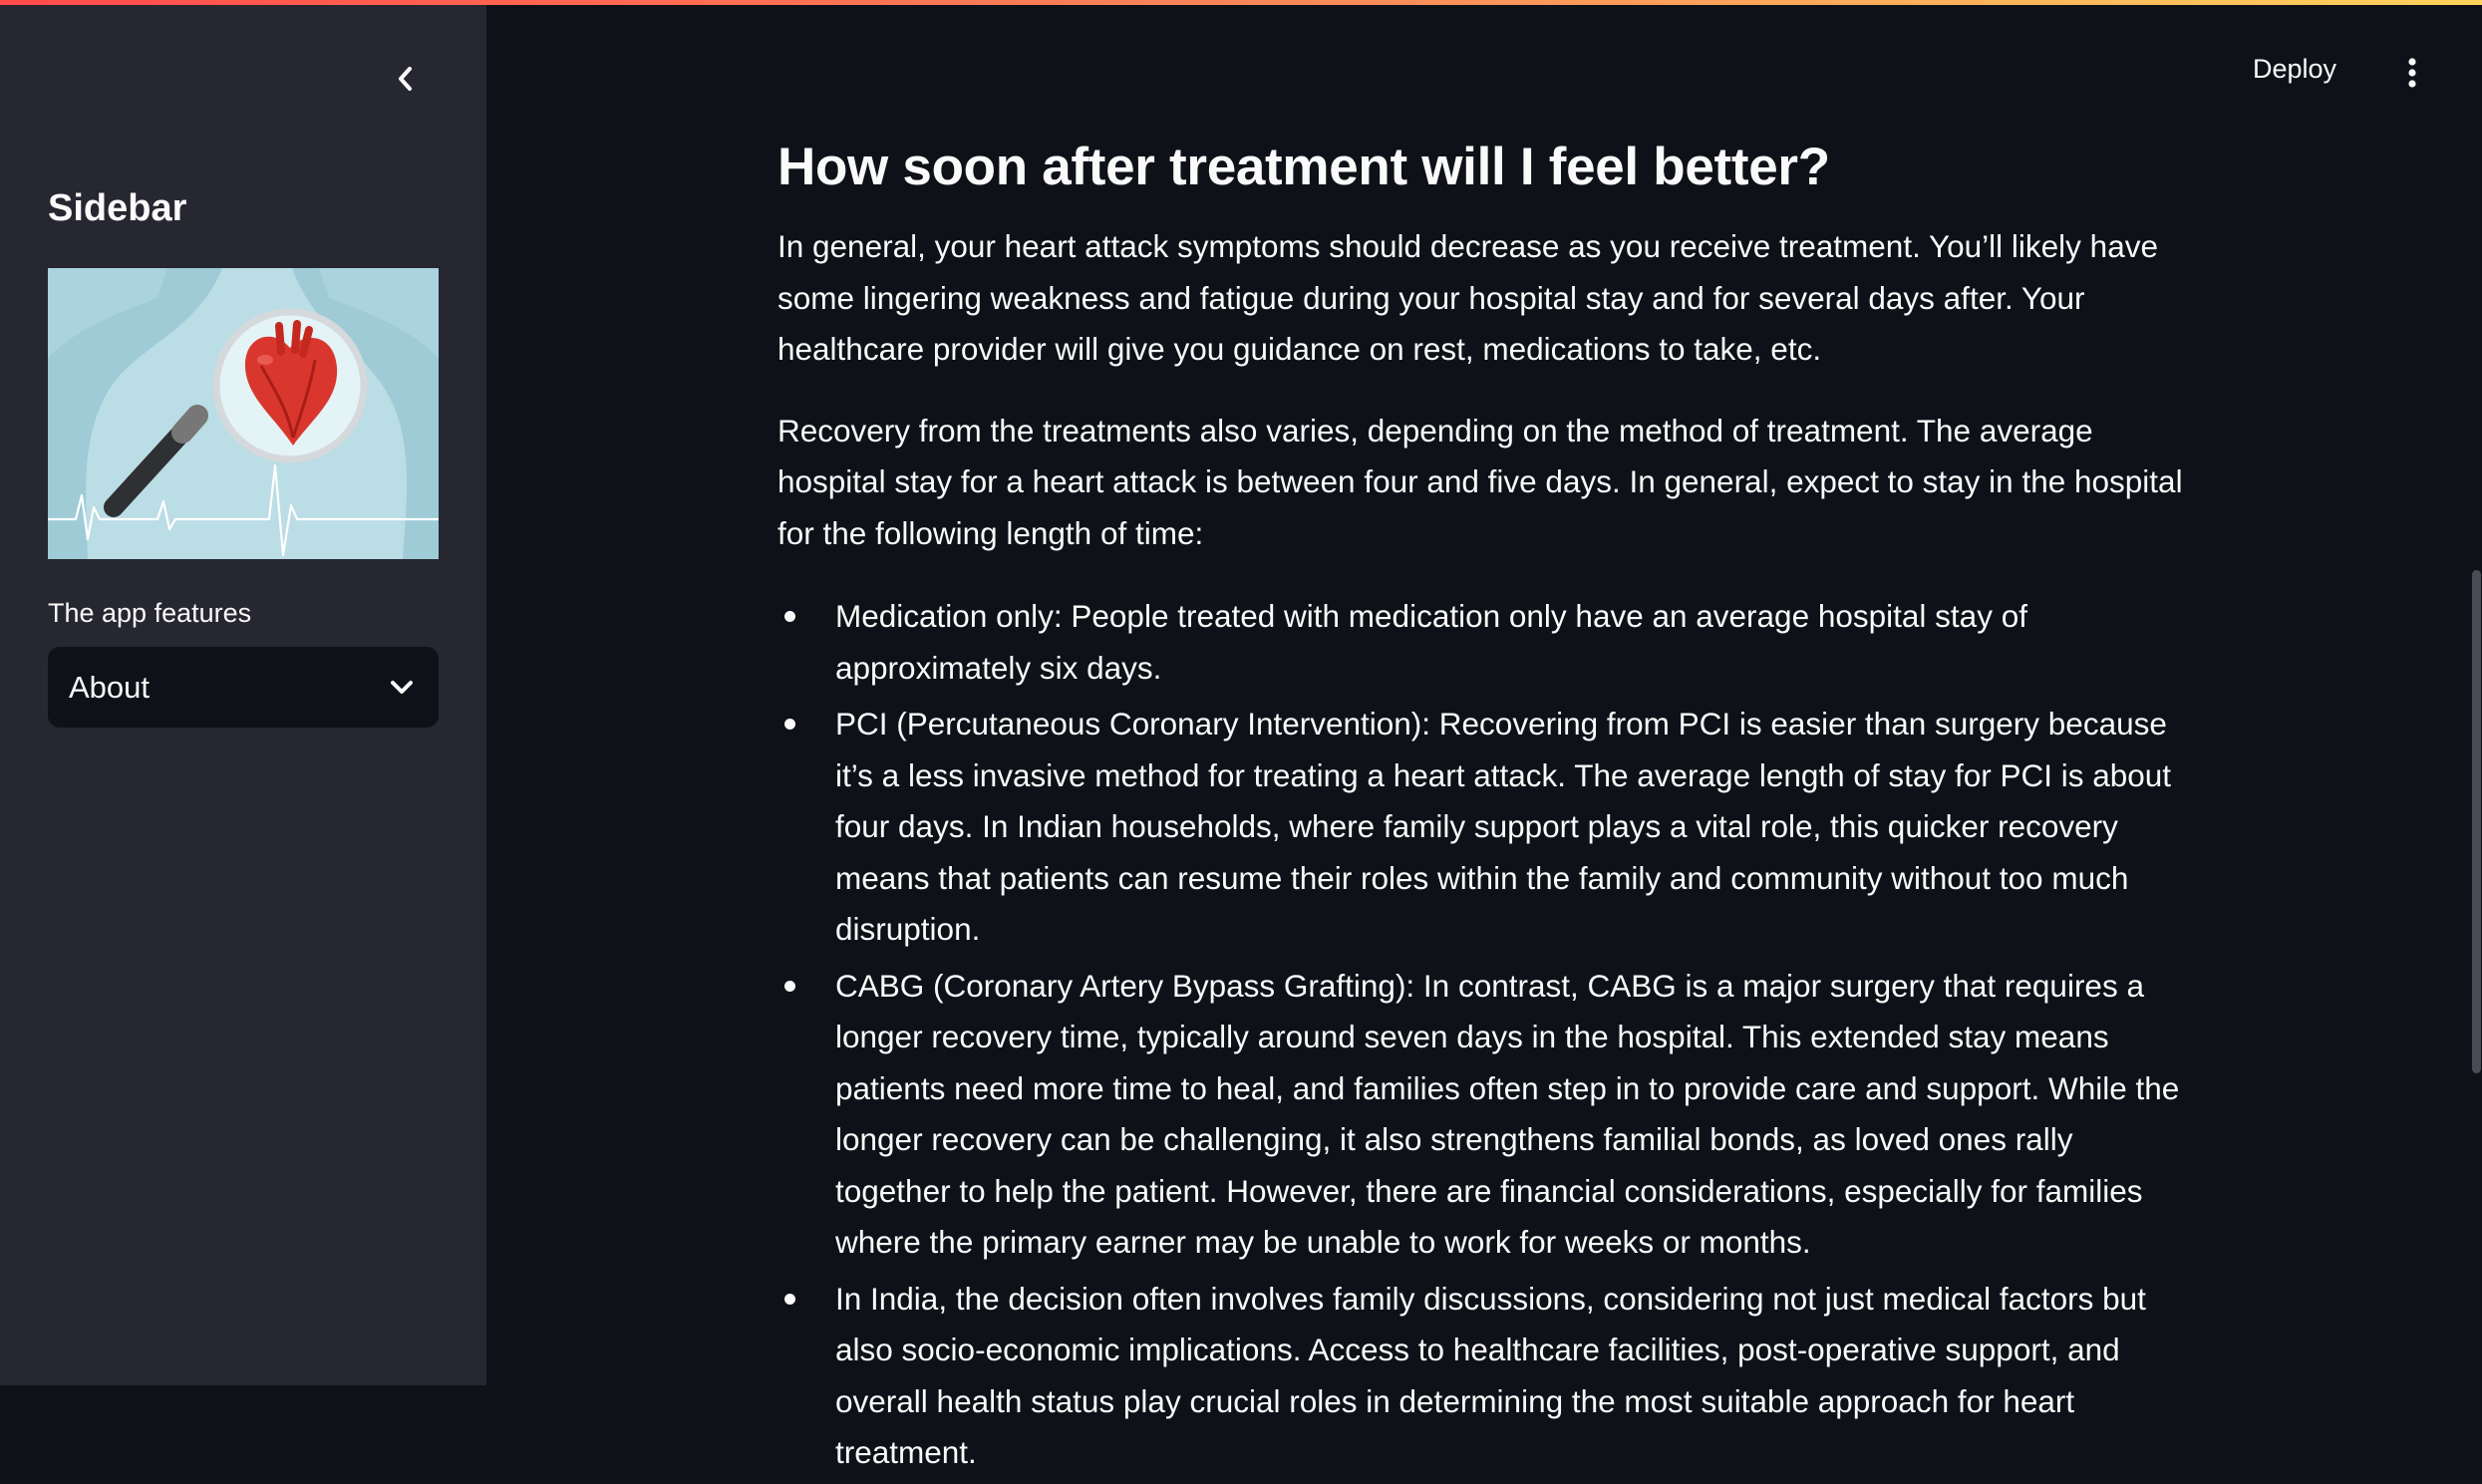 The width and height of the screenshot is (2482, 1484). Describe the element at coordinates (1241, 2) in the screenshot. I see `top-decoration-stripe` at that location.